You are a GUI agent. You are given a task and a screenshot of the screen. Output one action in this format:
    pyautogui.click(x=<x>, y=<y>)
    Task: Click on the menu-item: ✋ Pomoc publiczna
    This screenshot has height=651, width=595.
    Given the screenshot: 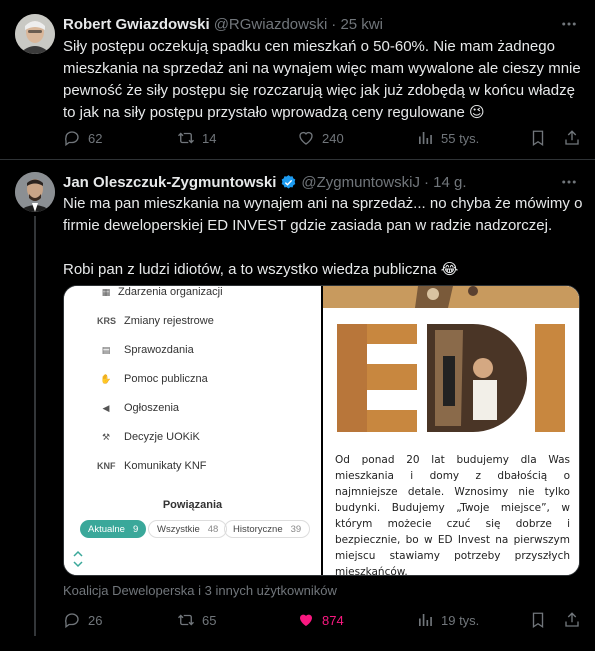 What is the action you would take?
    pyautogui.click(x=153, y=379)
    